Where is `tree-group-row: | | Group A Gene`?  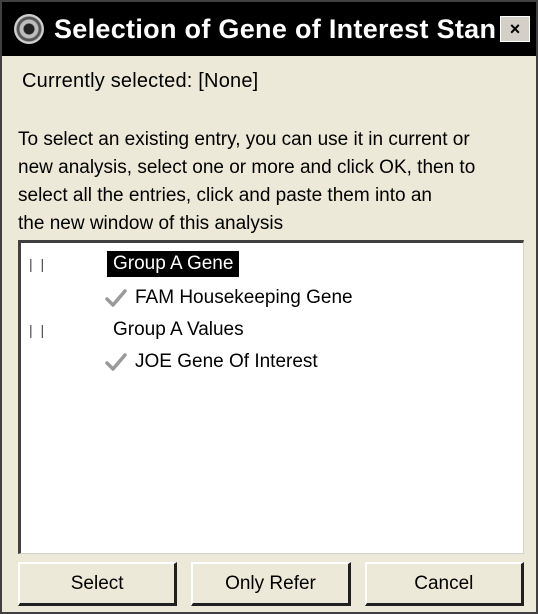 tree-group-row: | | Group A Gene is located at coordinates (134, 264).